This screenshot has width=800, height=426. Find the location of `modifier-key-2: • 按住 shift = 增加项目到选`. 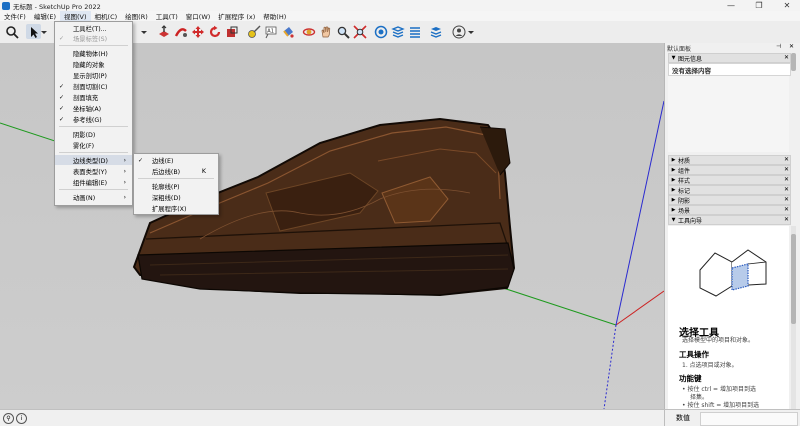

modifier-key-2: • 按住 shift = 增加项目到选 is located at coordinates (721, 405).